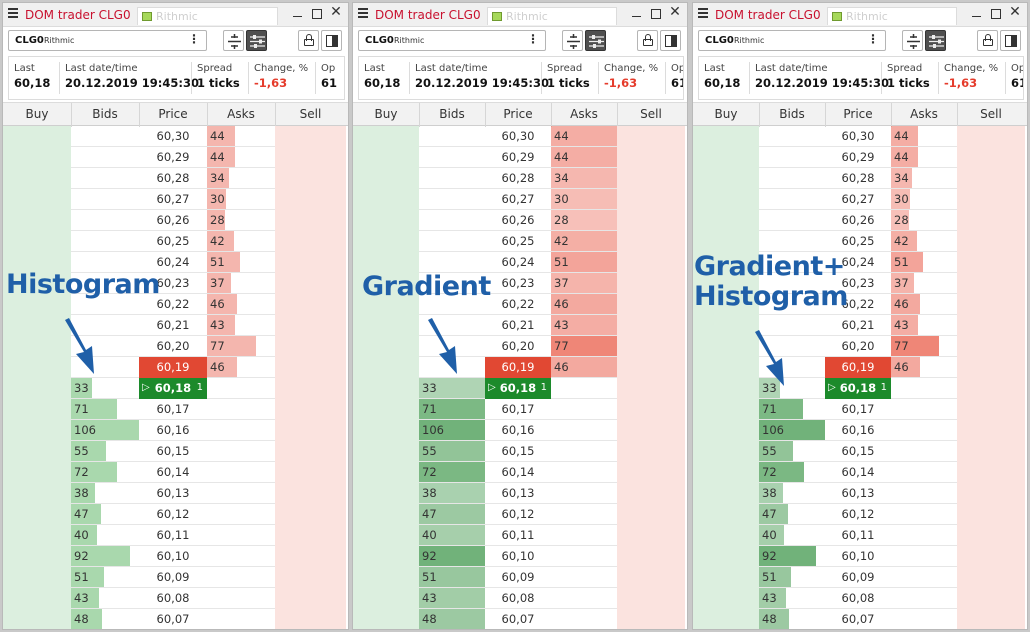 The image size is (1030, 632). Describe the element at coordinates (88, 451) in the screenshot. I see `bid-volume: 55` at that location.